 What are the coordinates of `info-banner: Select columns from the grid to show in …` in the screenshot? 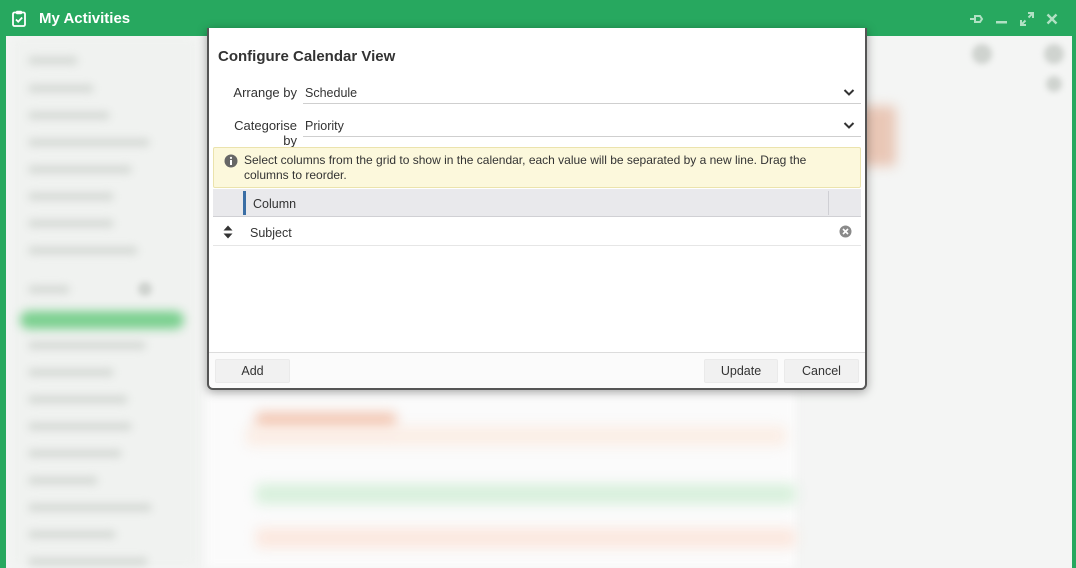 It's located at (537, 167).